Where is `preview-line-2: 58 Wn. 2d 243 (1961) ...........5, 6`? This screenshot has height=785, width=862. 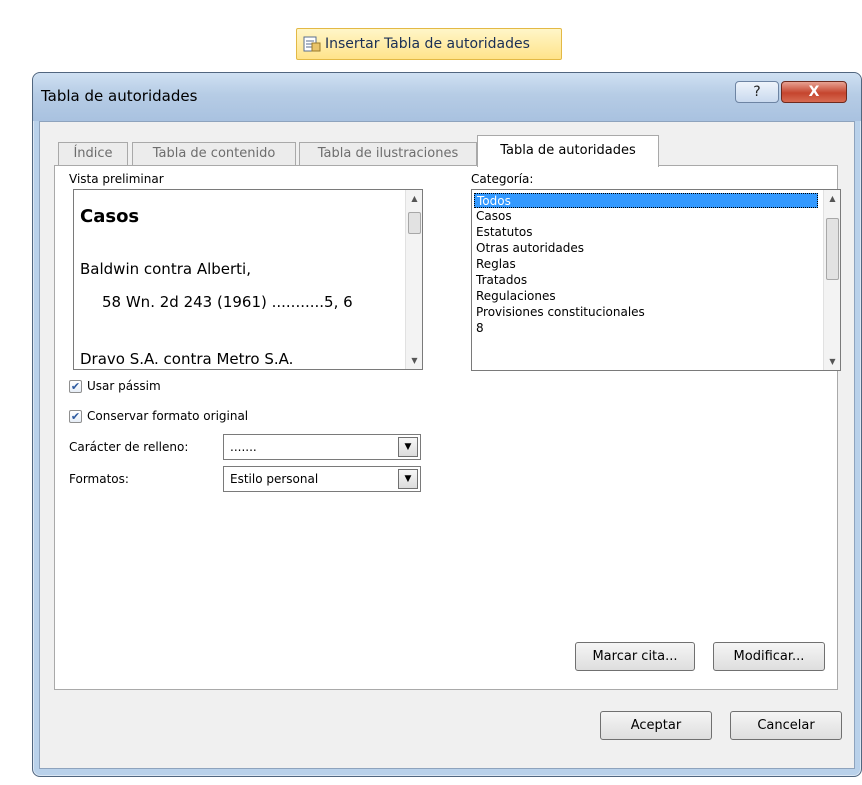
preview-line-2: 58 Wn. 2d 243 (1961) ...........5, 6 is located at coordinates (227, 302).